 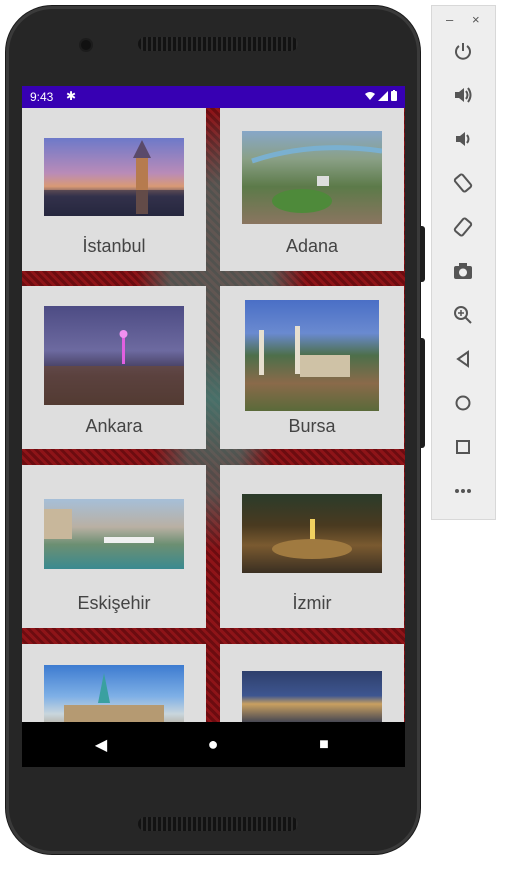 I want to click on city-card-istanbul: İstanbul, so click(x=114, y=189).